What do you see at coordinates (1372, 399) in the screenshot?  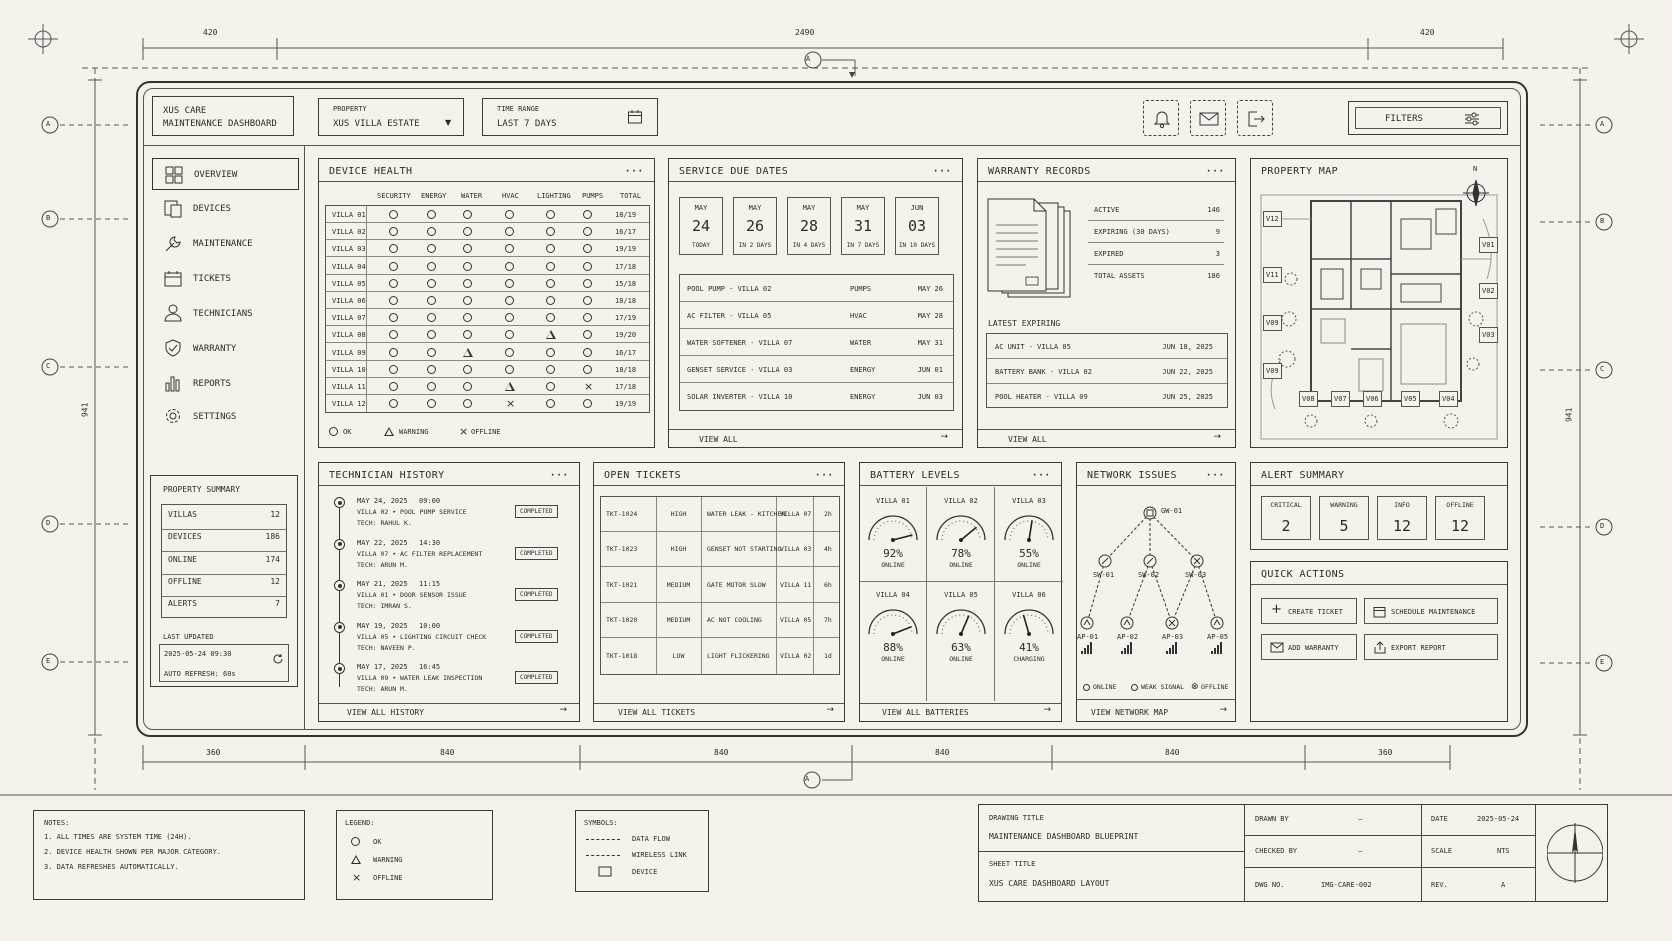 I see `map-villa-marker: V06` at bounding box center [1372, 399].